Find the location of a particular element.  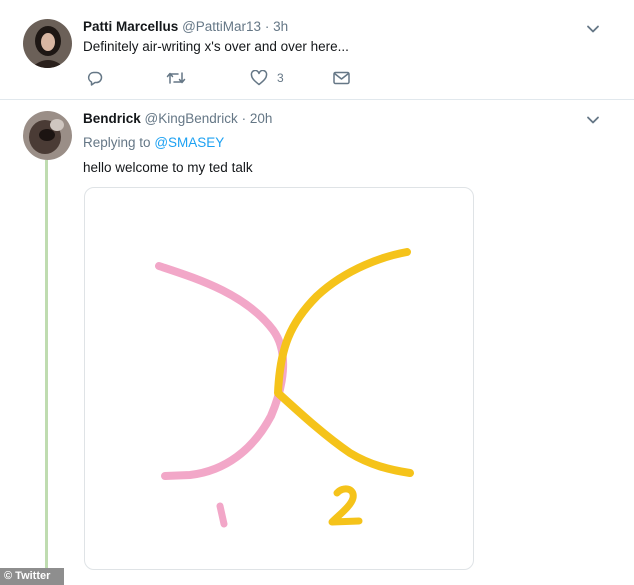

like-button: 3 is located at coordinates (267, 78).